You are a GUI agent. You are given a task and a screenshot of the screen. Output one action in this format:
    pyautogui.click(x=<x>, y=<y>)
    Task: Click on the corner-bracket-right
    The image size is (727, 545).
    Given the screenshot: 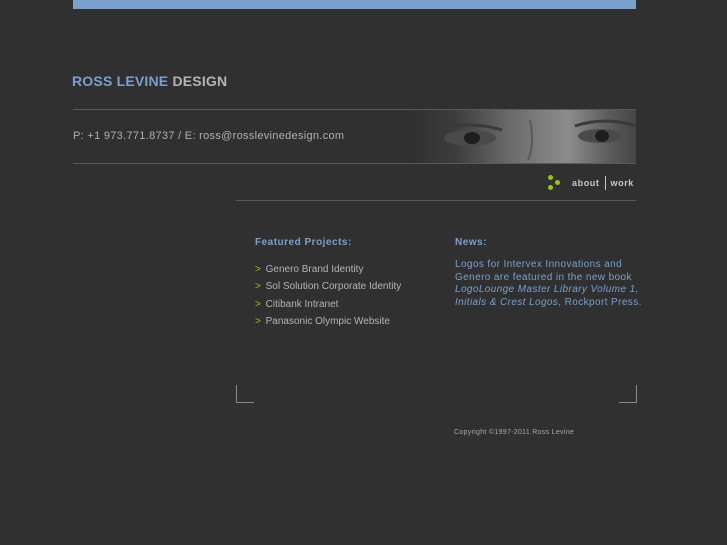 What is the action you would take?
    pyautogui.click(x=628, y=394)
    